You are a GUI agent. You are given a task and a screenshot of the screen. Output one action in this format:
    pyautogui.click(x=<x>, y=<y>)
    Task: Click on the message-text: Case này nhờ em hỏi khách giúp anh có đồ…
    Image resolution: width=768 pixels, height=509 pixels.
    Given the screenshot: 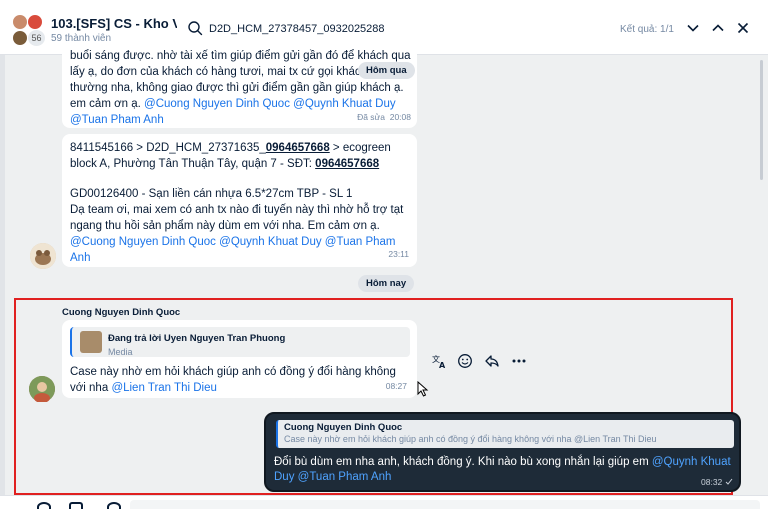 What is the action you would take?
    pyautogui.click(x=233, y=372)
    